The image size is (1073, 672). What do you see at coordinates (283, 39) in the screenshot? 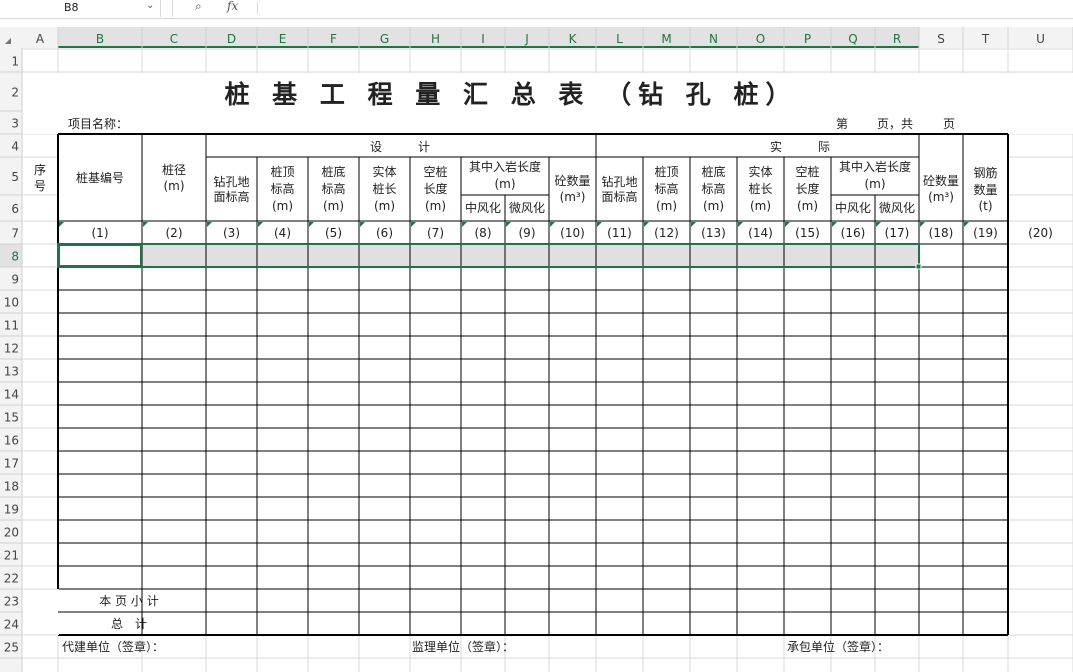
I see `column-header-E: E` at bounding box center [283, 39].